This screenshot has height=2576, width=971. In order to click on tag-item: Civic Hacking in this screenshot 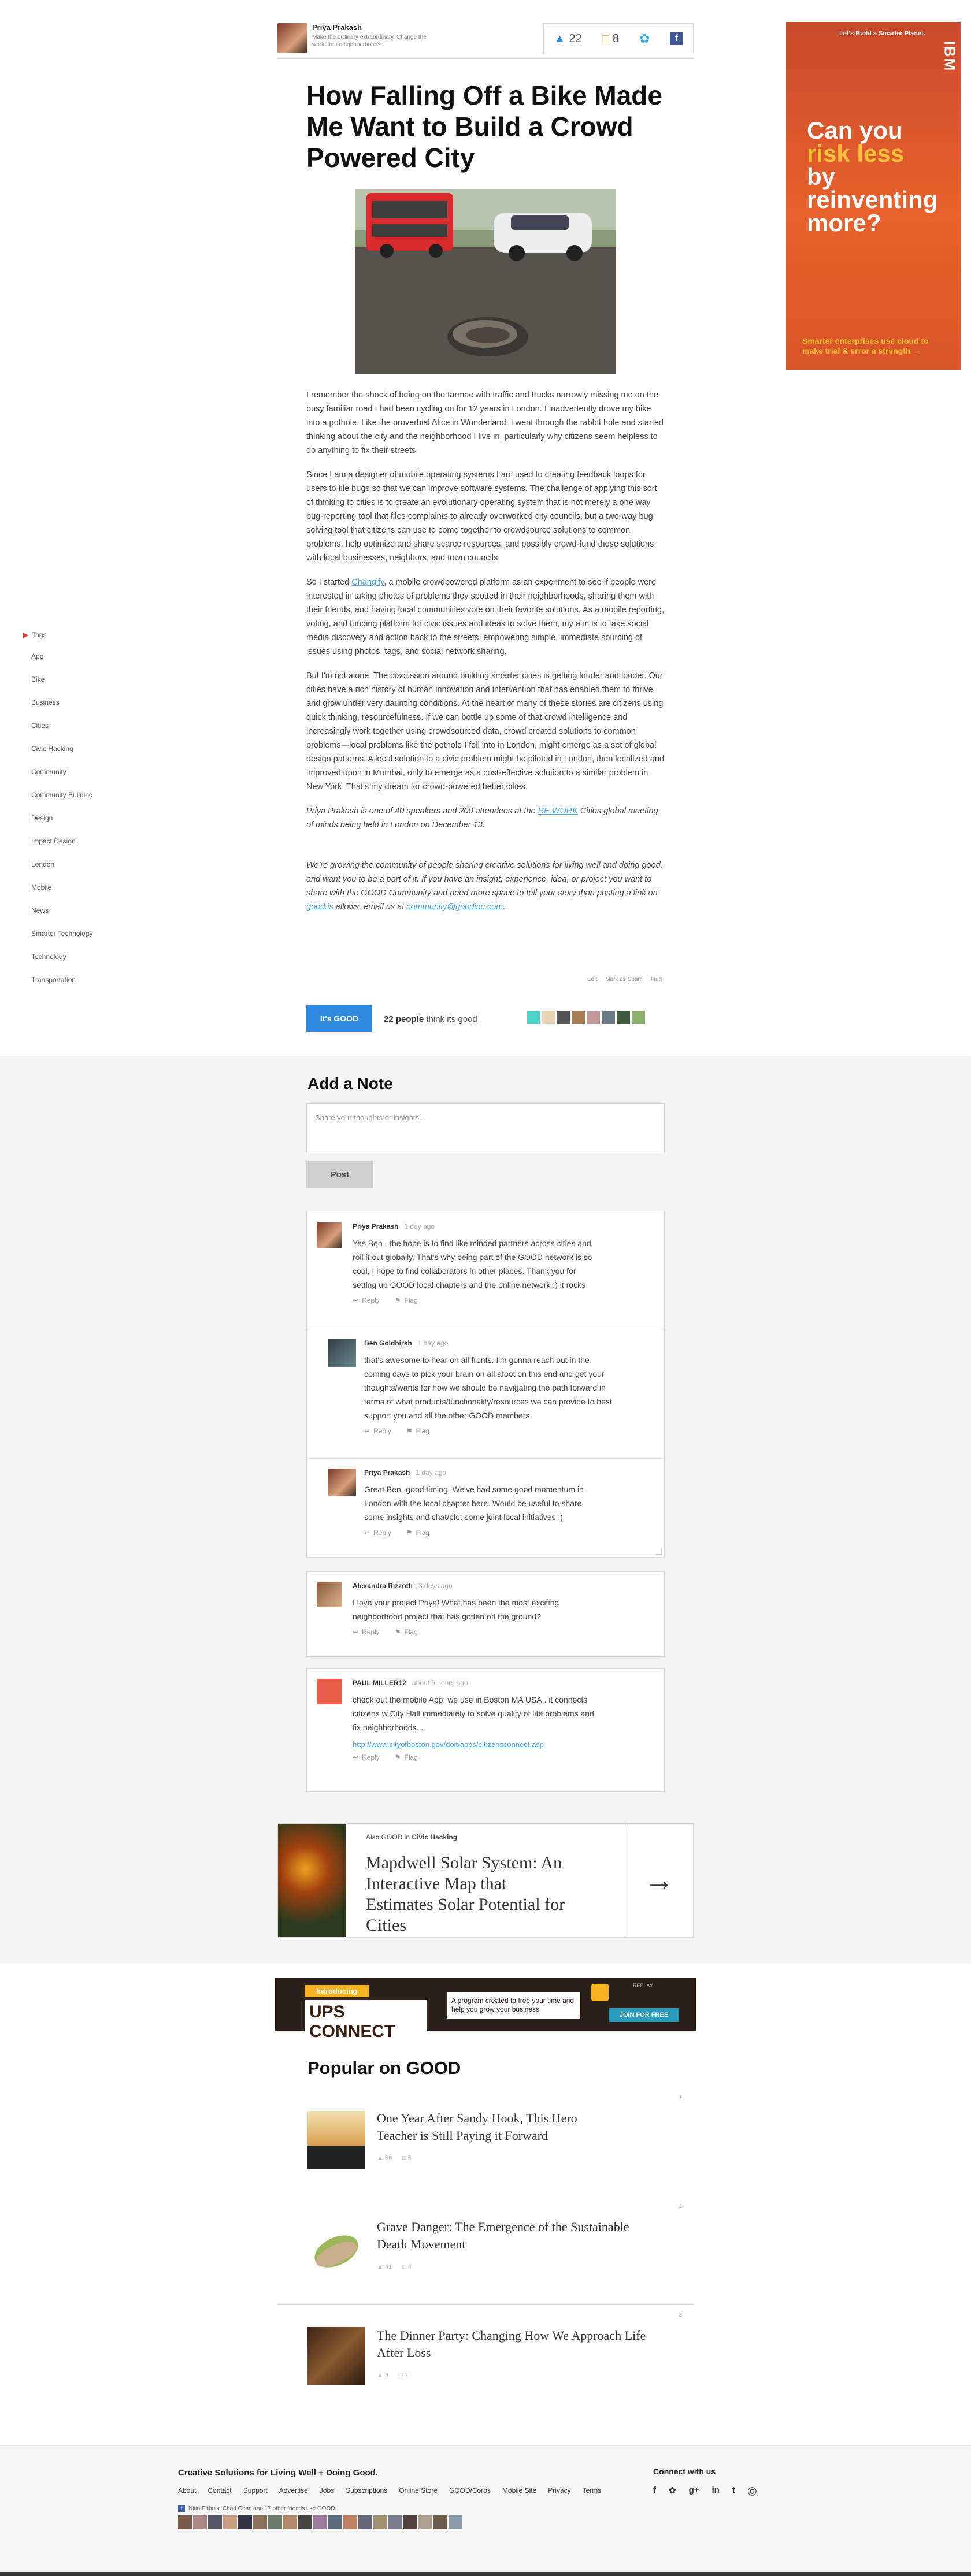, I will do `click(69, 748)`.